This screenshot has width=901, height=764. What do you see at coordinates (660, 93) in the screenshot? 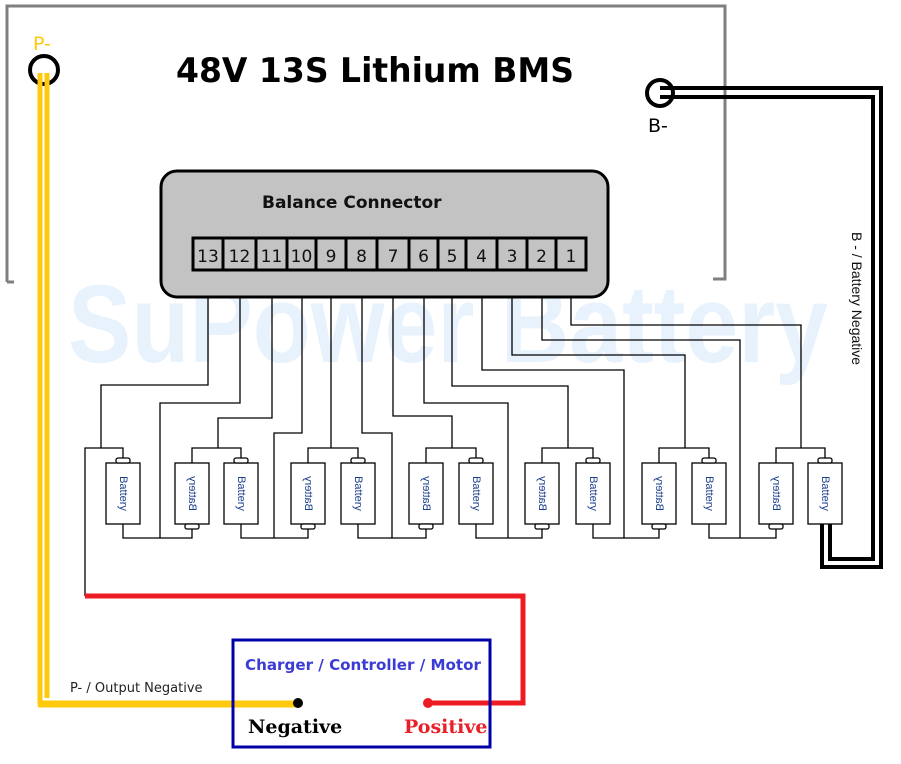
I see `b-minus-terminal` at bounding box center [660, 93].